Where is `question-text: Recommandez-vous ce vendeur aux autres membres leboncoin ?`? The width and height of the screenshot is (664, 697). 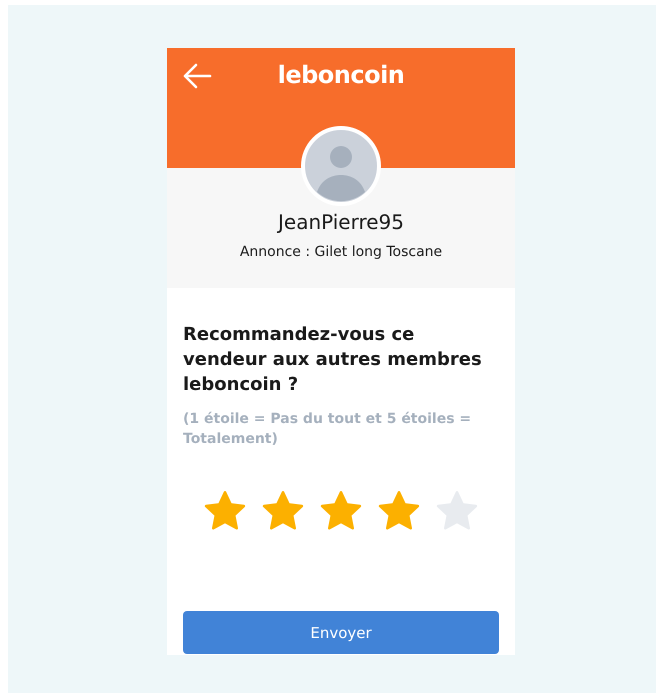 question-text: Recommandez-vous ce vendeur aux autres membres leboncoin ? is located at coordinates (333, 360).